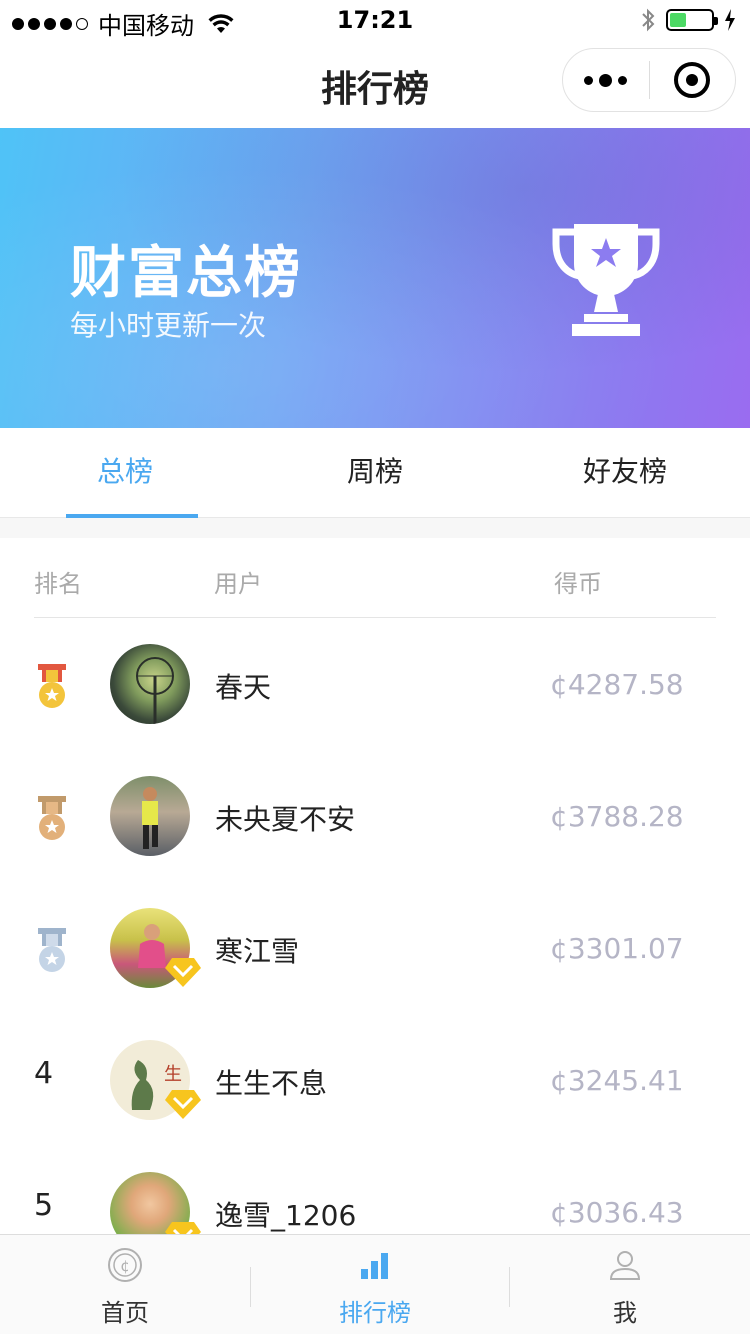  What do you see at coordinates (186, 273) in the screenshot?
I see `banner-title: 财富总榜` at bounding box center [186, 273].